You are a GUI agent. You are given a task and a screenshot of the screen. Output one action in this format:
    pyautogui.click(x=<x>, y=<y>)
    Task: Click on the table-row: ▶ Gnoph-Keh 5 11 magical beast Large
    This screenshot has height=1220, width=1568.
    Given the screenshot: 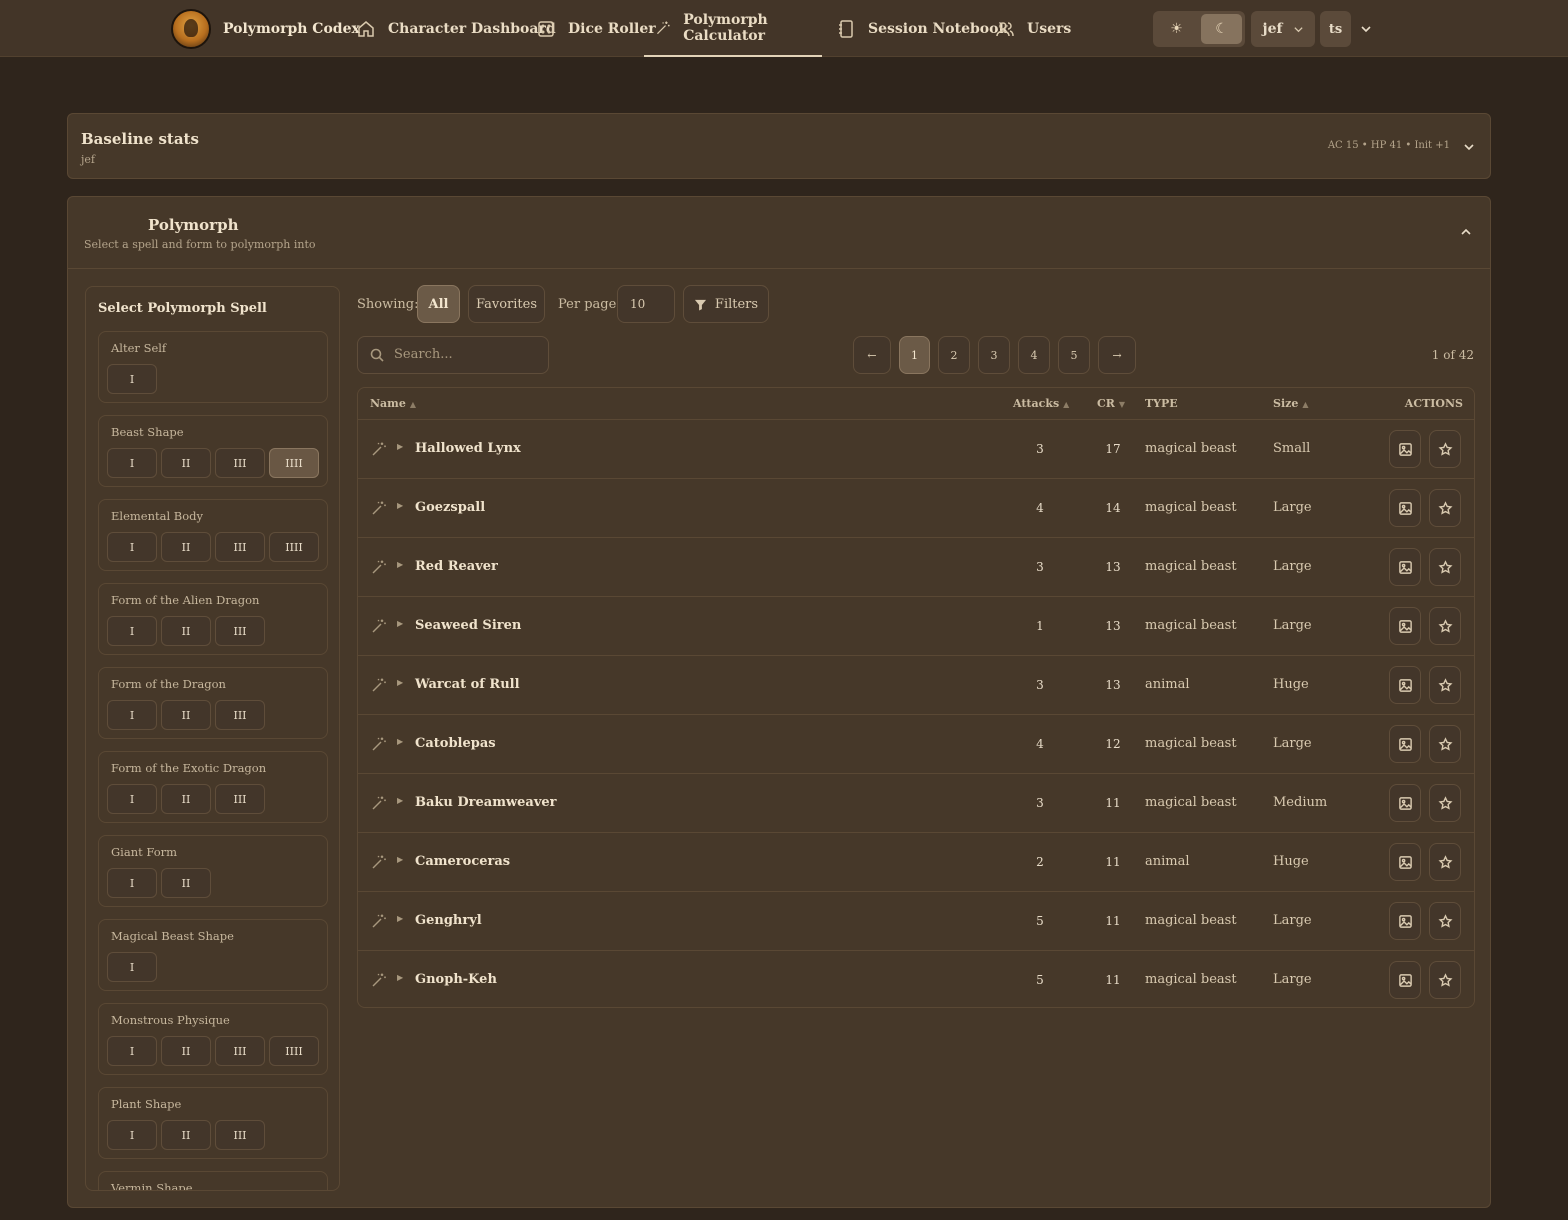 What is the action you would take?
    pyautogui.click(x=916, y=978)
    